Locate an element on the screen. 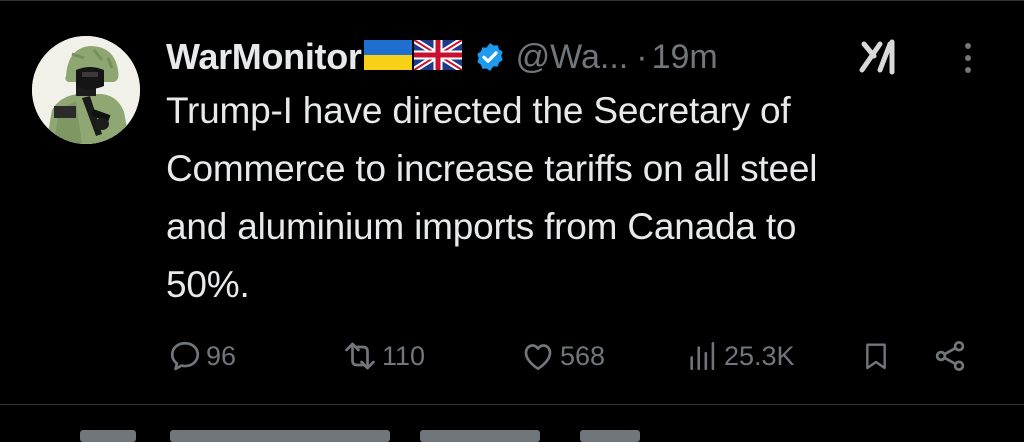 The height and width of the screenshot is (442, 1024). views-count: 25.3K is located at coordinates (759, 355).